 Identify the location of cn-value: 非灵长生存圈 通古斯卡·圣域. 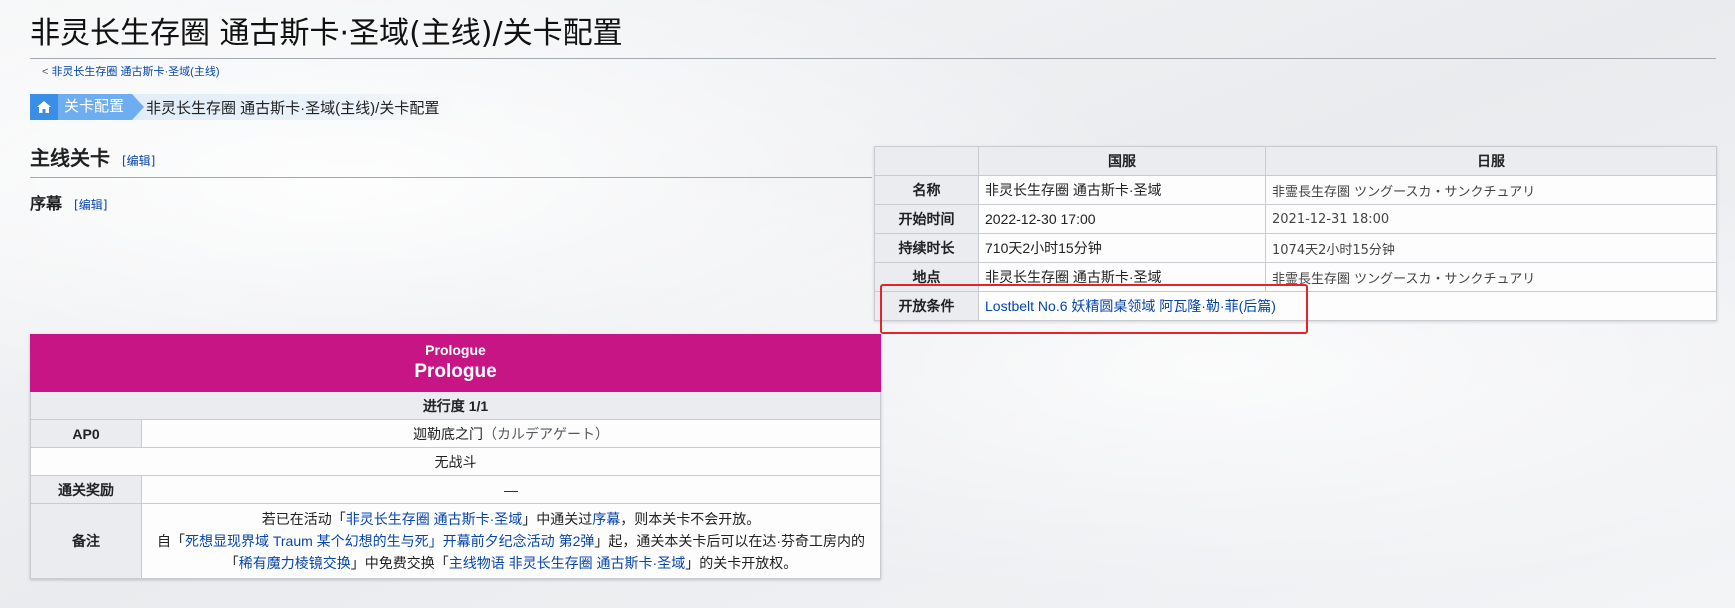
(1122, 190).